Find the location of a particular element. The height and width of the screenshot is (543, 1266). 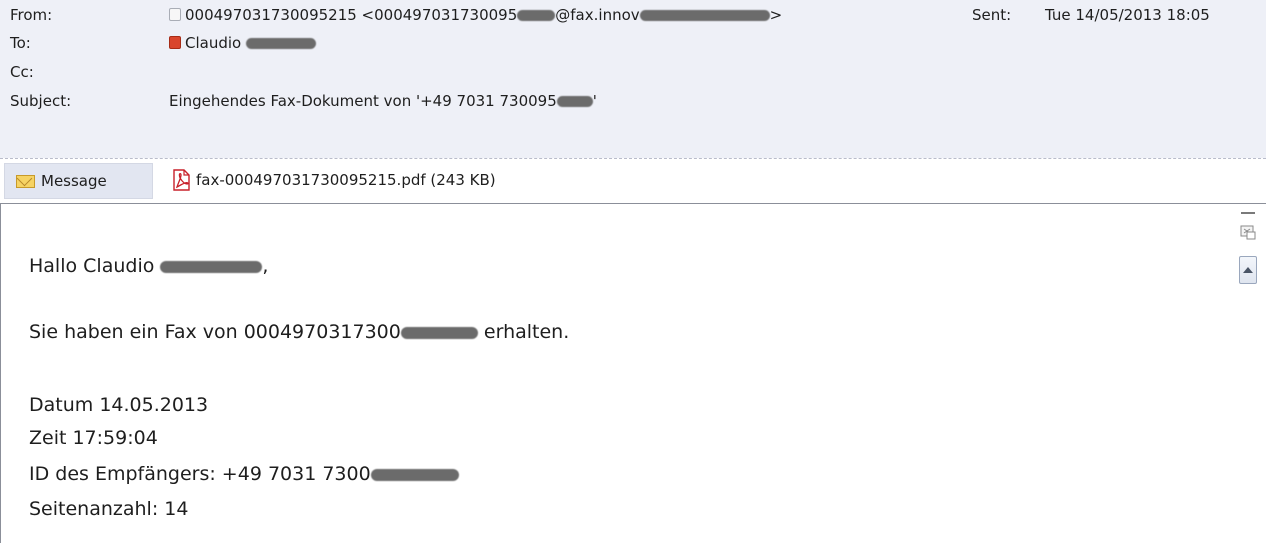

fax-received-text: Sie haben ein Fax von 0004970317300 is located at coordinates (215, 332).